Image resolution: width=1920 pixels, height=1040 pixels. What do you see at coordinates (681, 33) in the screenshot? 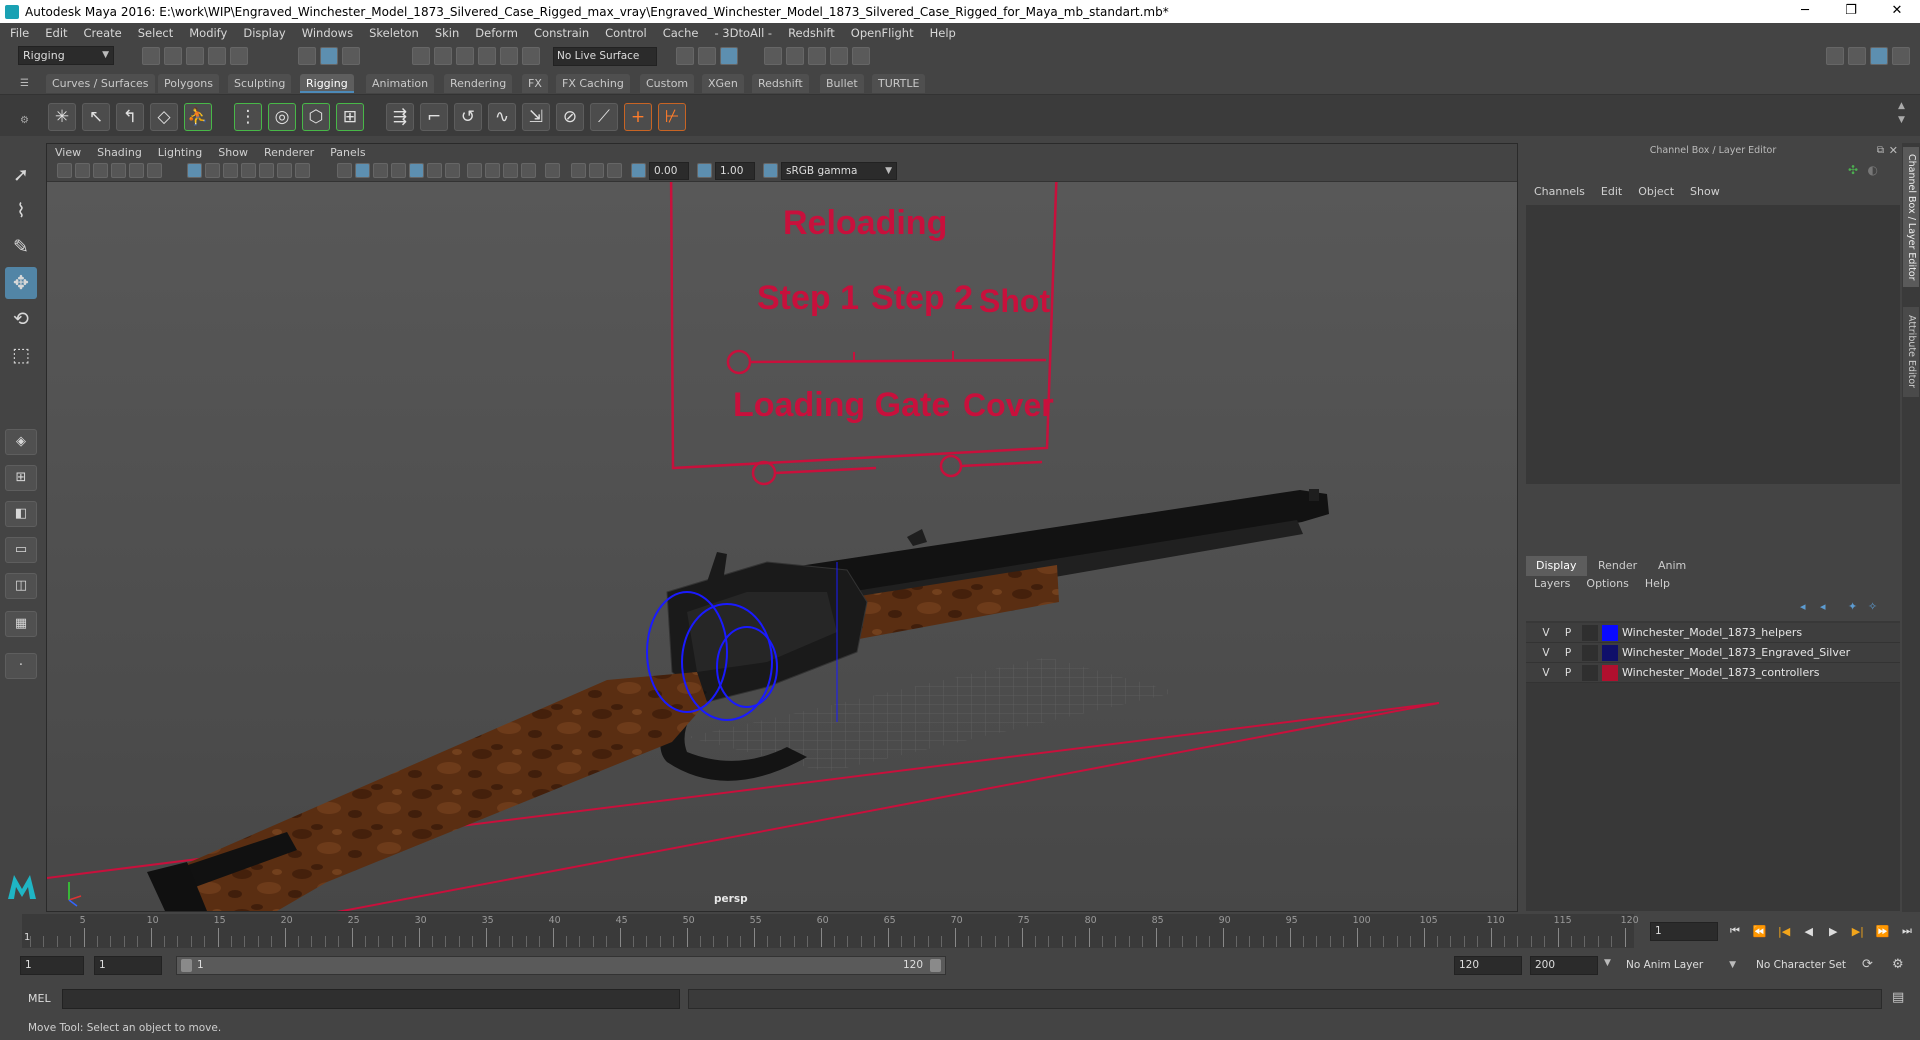
I see `menu-cache: Cache` at bounding box center [681, 33].